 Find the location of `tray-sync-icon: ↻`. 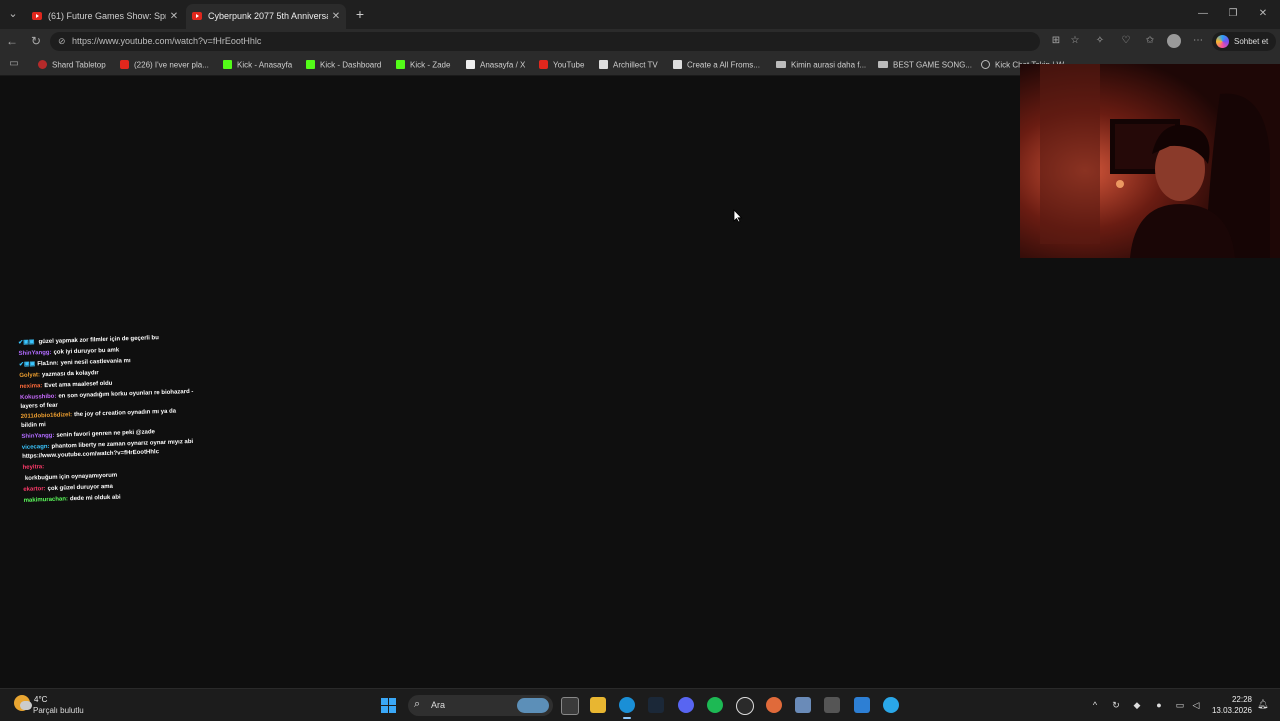

tray-sync-icon: ↻ is located at coordinates (1116, 705).